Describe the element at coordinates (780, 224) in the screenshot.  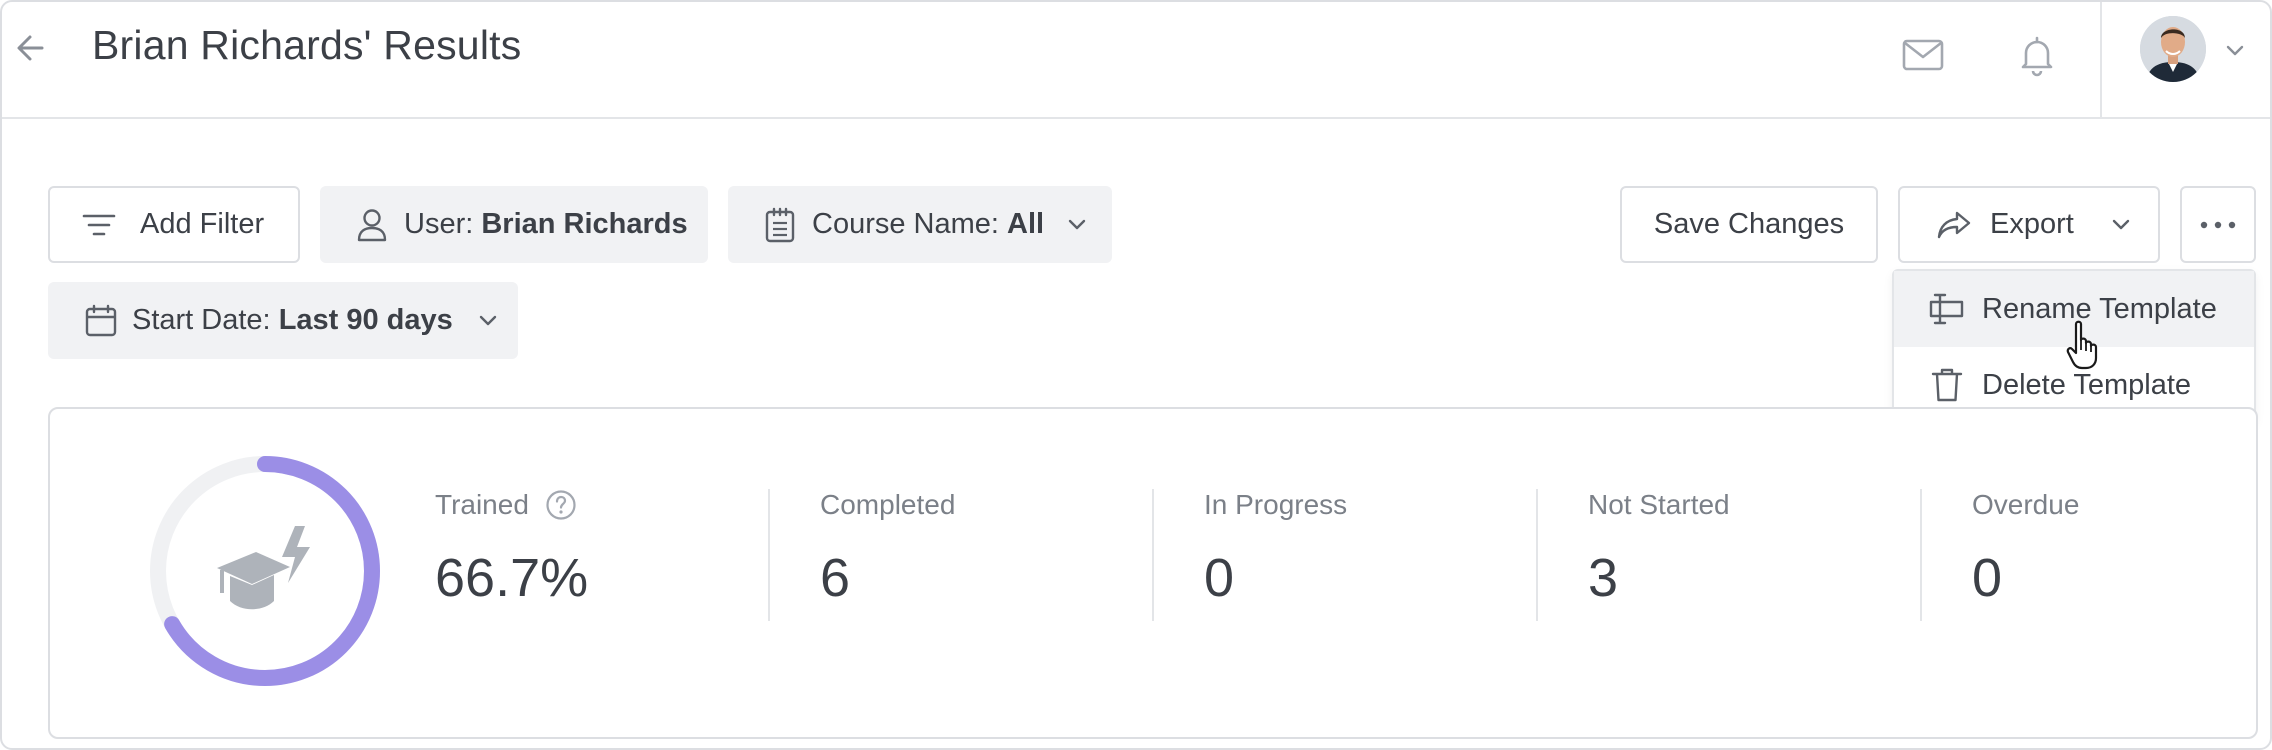
I see `notebook-icon` at that location.